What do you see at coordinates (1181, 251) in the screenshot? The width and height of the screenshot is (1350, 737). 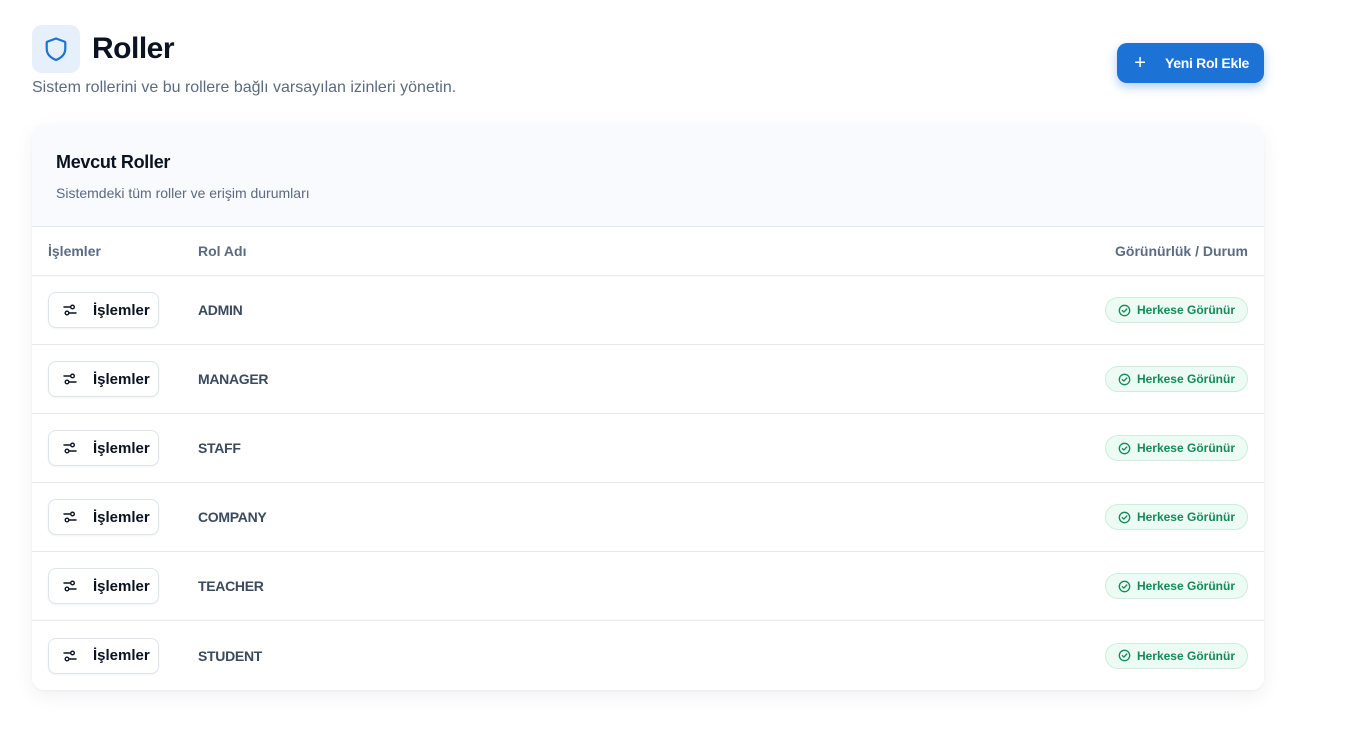 I see `column-header-visibility: Görünürlük / Durum` at bounding box center [1181, 251].